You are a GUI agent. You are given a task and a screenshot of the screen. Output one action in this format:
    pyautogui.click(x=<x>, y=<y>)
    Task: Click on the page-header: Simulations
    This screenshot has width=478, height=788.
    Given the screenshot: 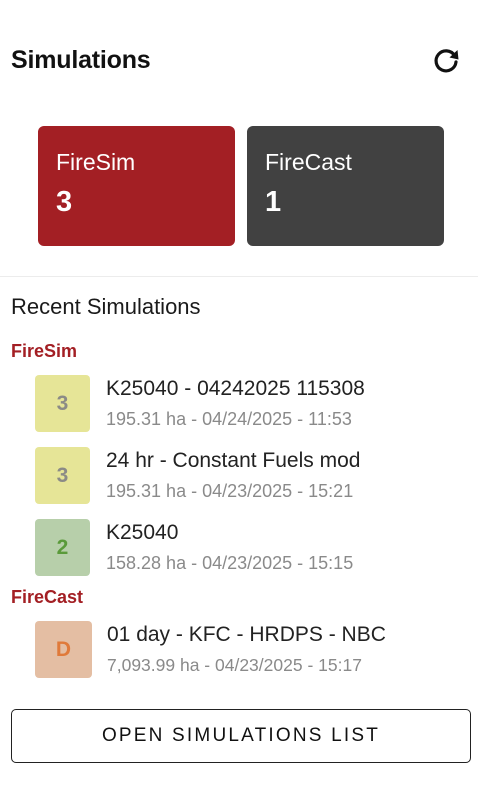 What is the action you would take?
    pyautogui.click(x=239, y=61)
    